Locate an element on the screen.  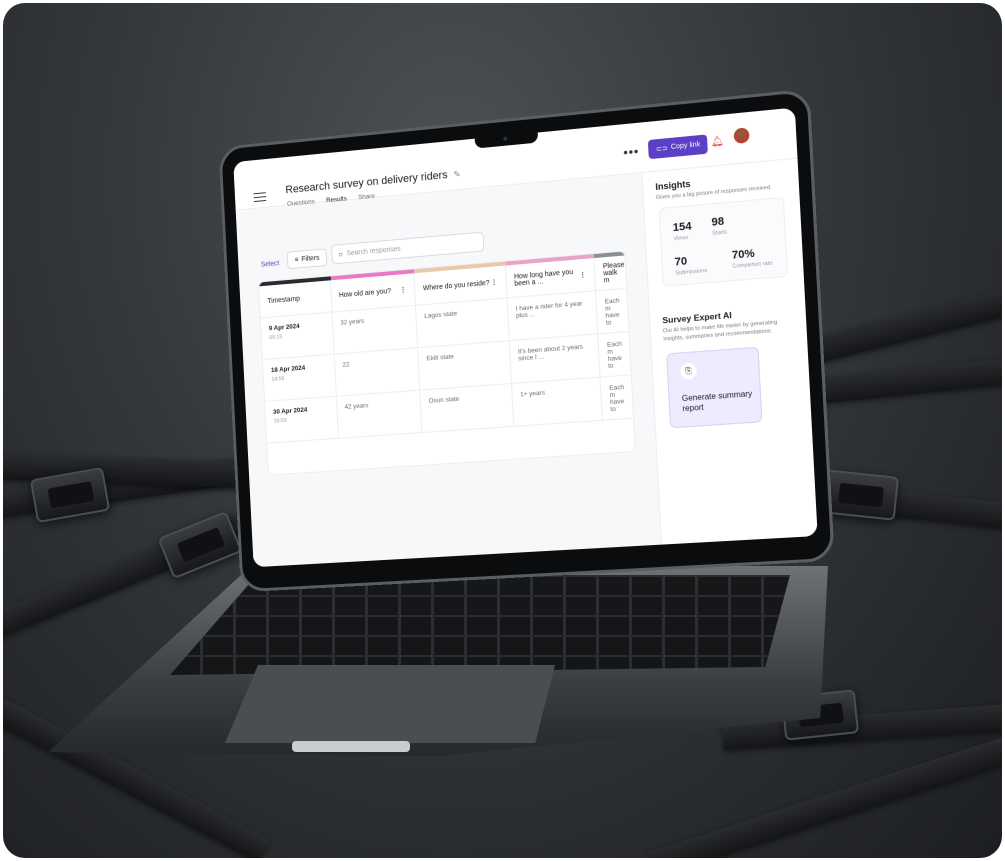
select-link: Select is located at coordinates (270, 264).